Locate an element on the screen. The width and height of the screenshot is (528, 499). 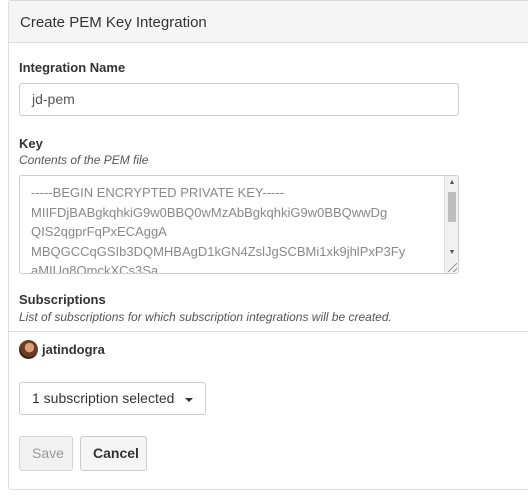
avatar is located at coordinates (28, 349).